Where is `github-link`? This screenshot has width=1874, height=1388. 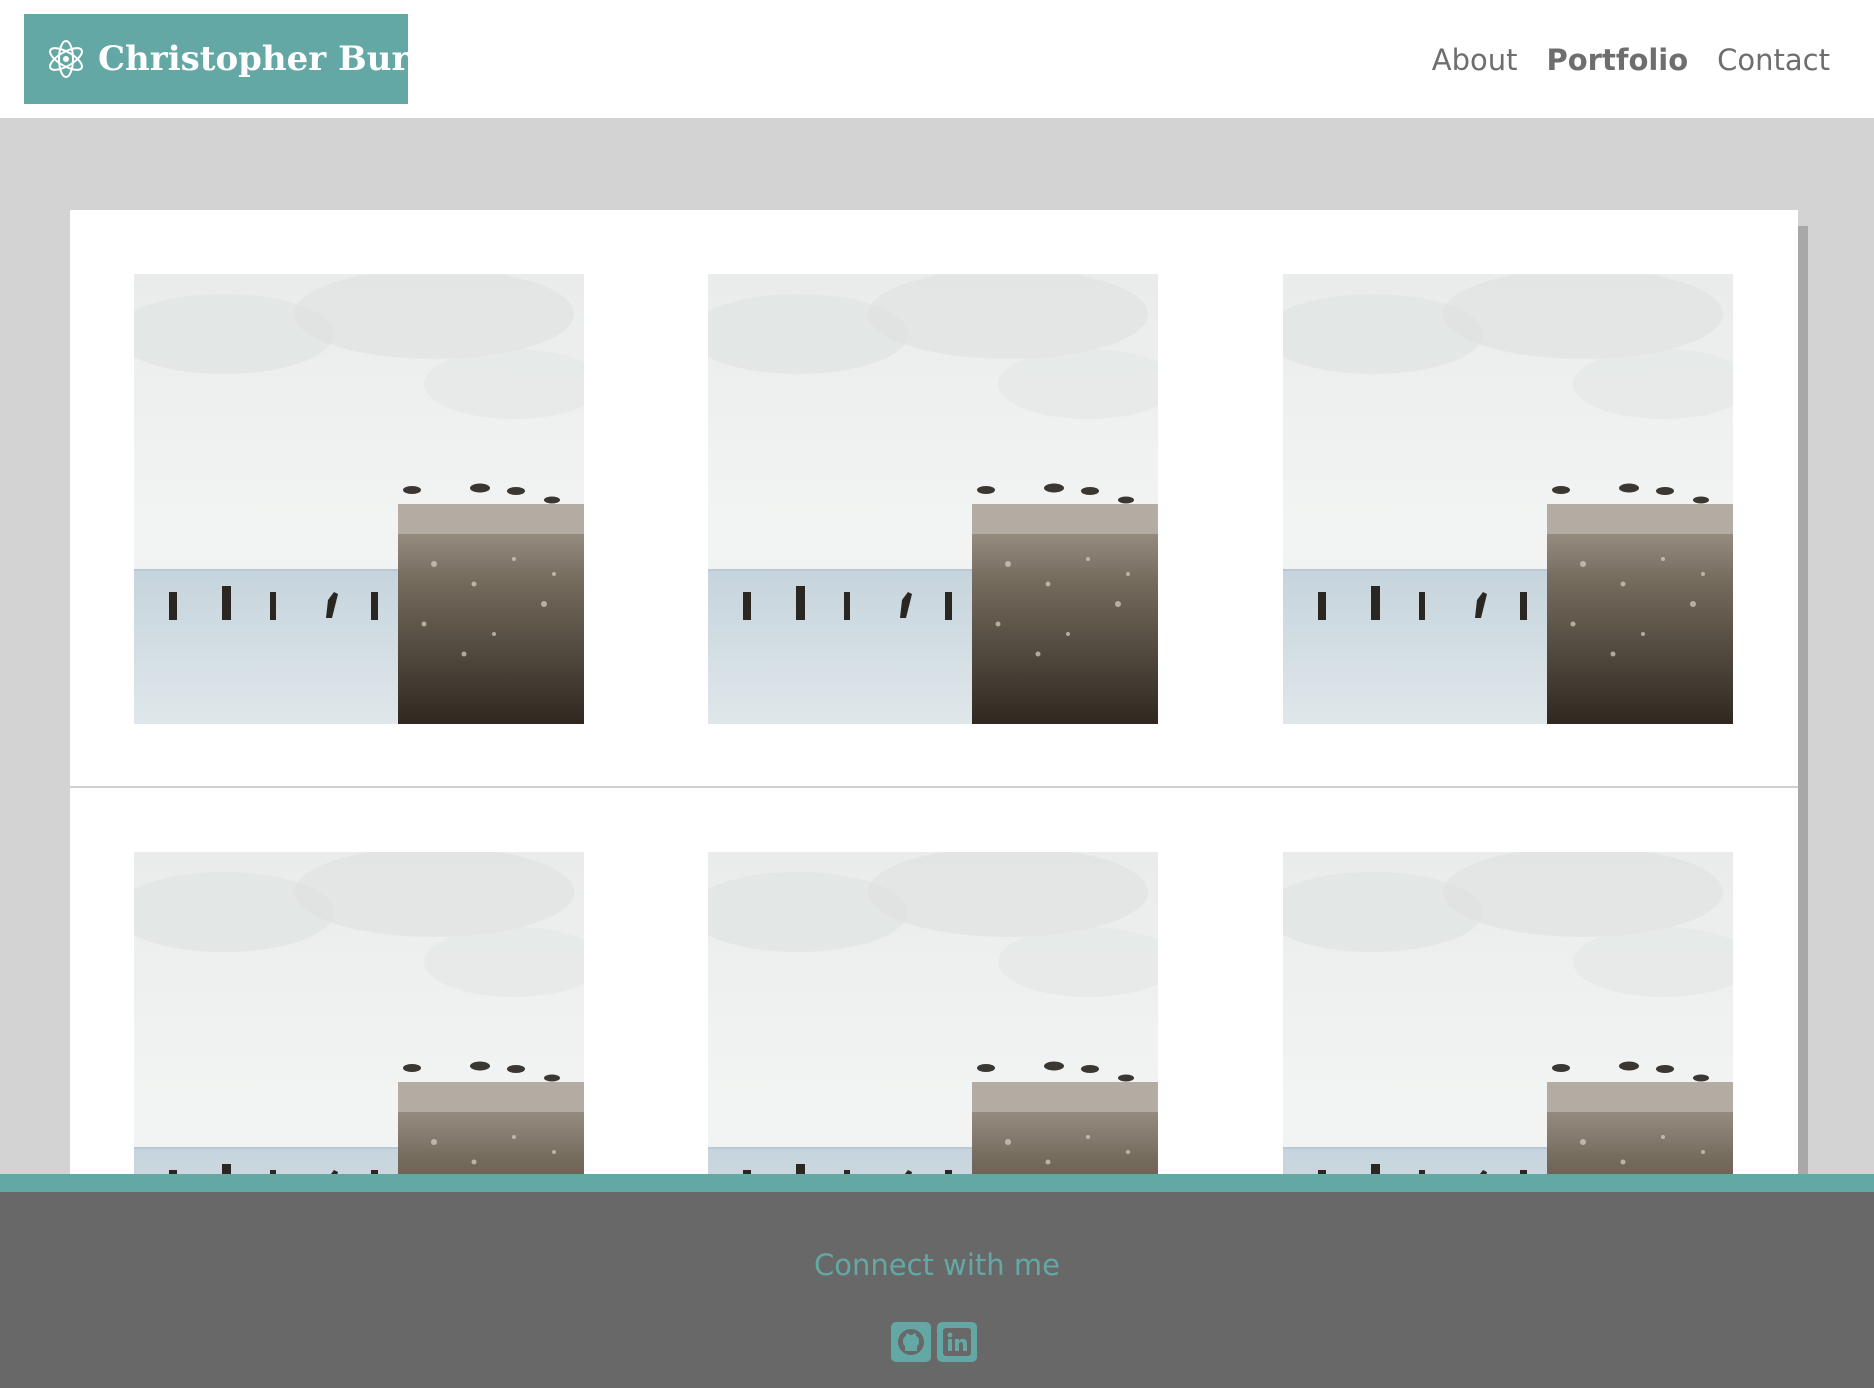 github-link is located at coordinates (911, 1342).